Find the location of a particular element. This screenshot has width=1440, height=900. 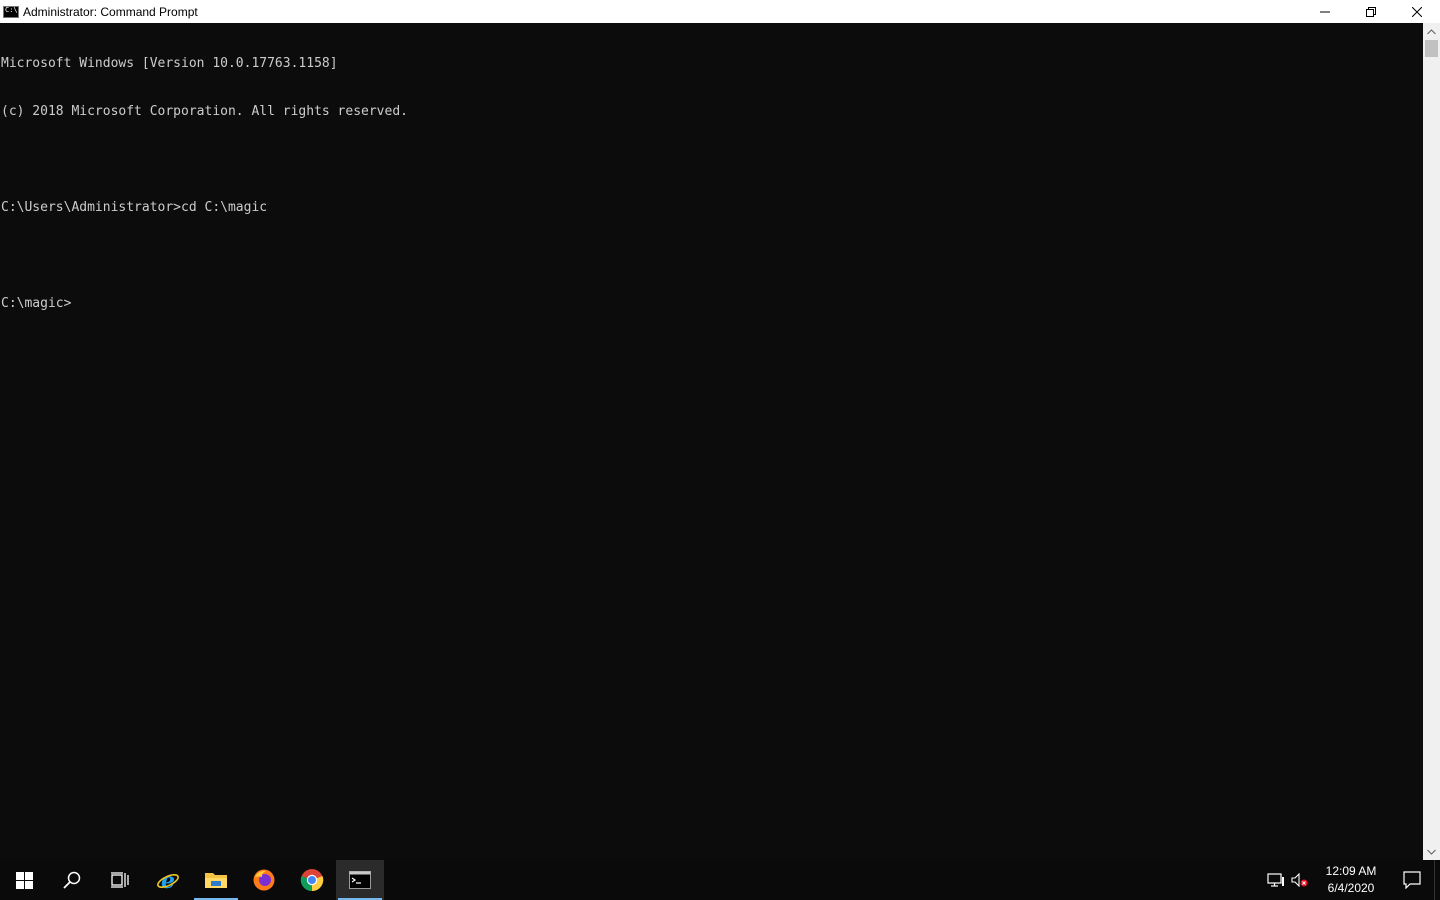

command-prompt-button is located at coordinates (360, 880).